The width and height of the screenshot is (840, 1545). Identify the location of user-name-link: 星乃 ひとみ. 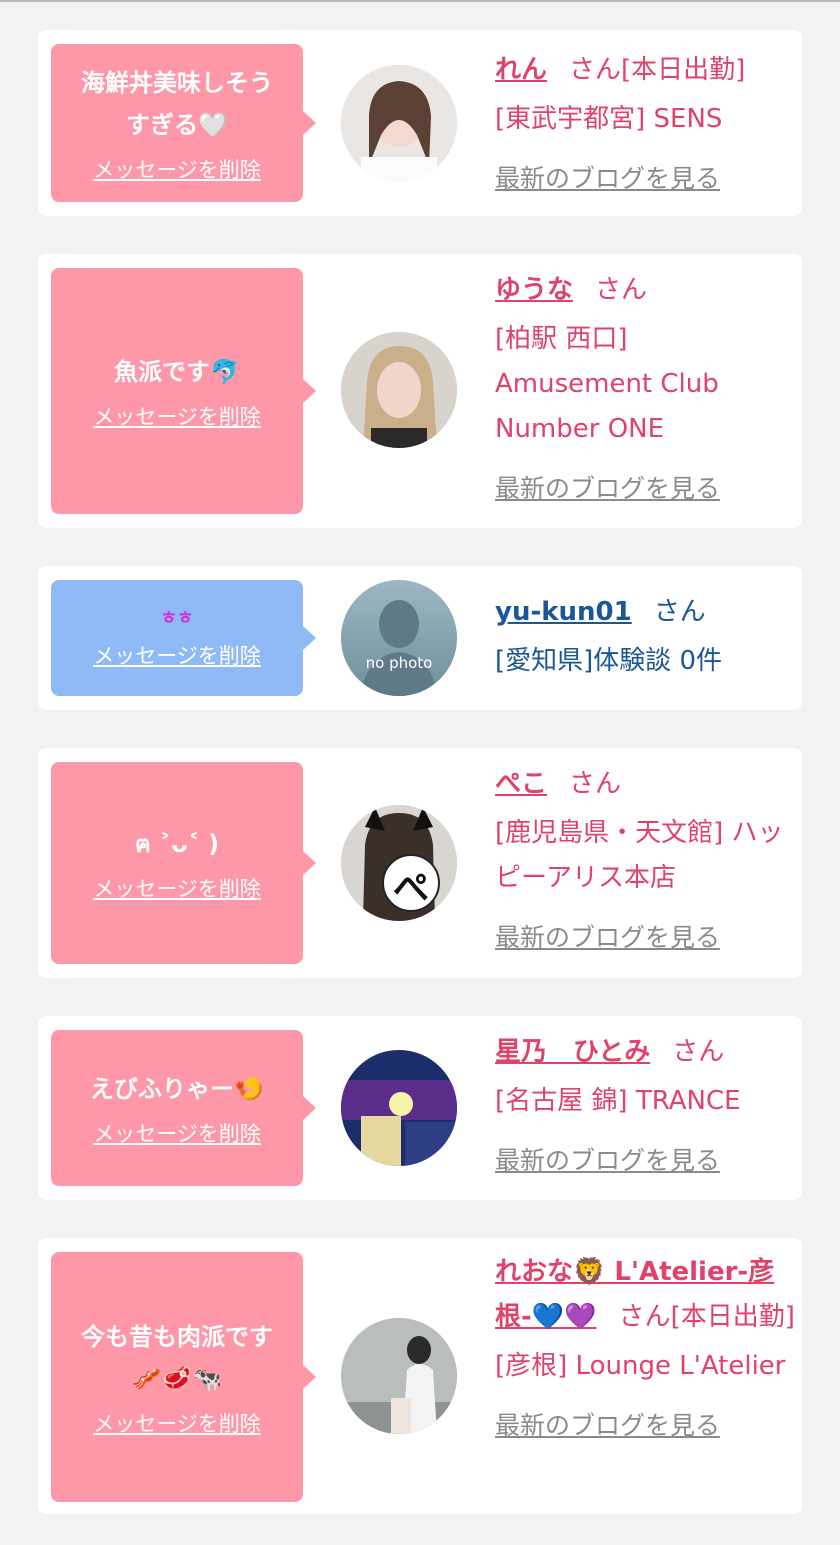
(572, 1052).